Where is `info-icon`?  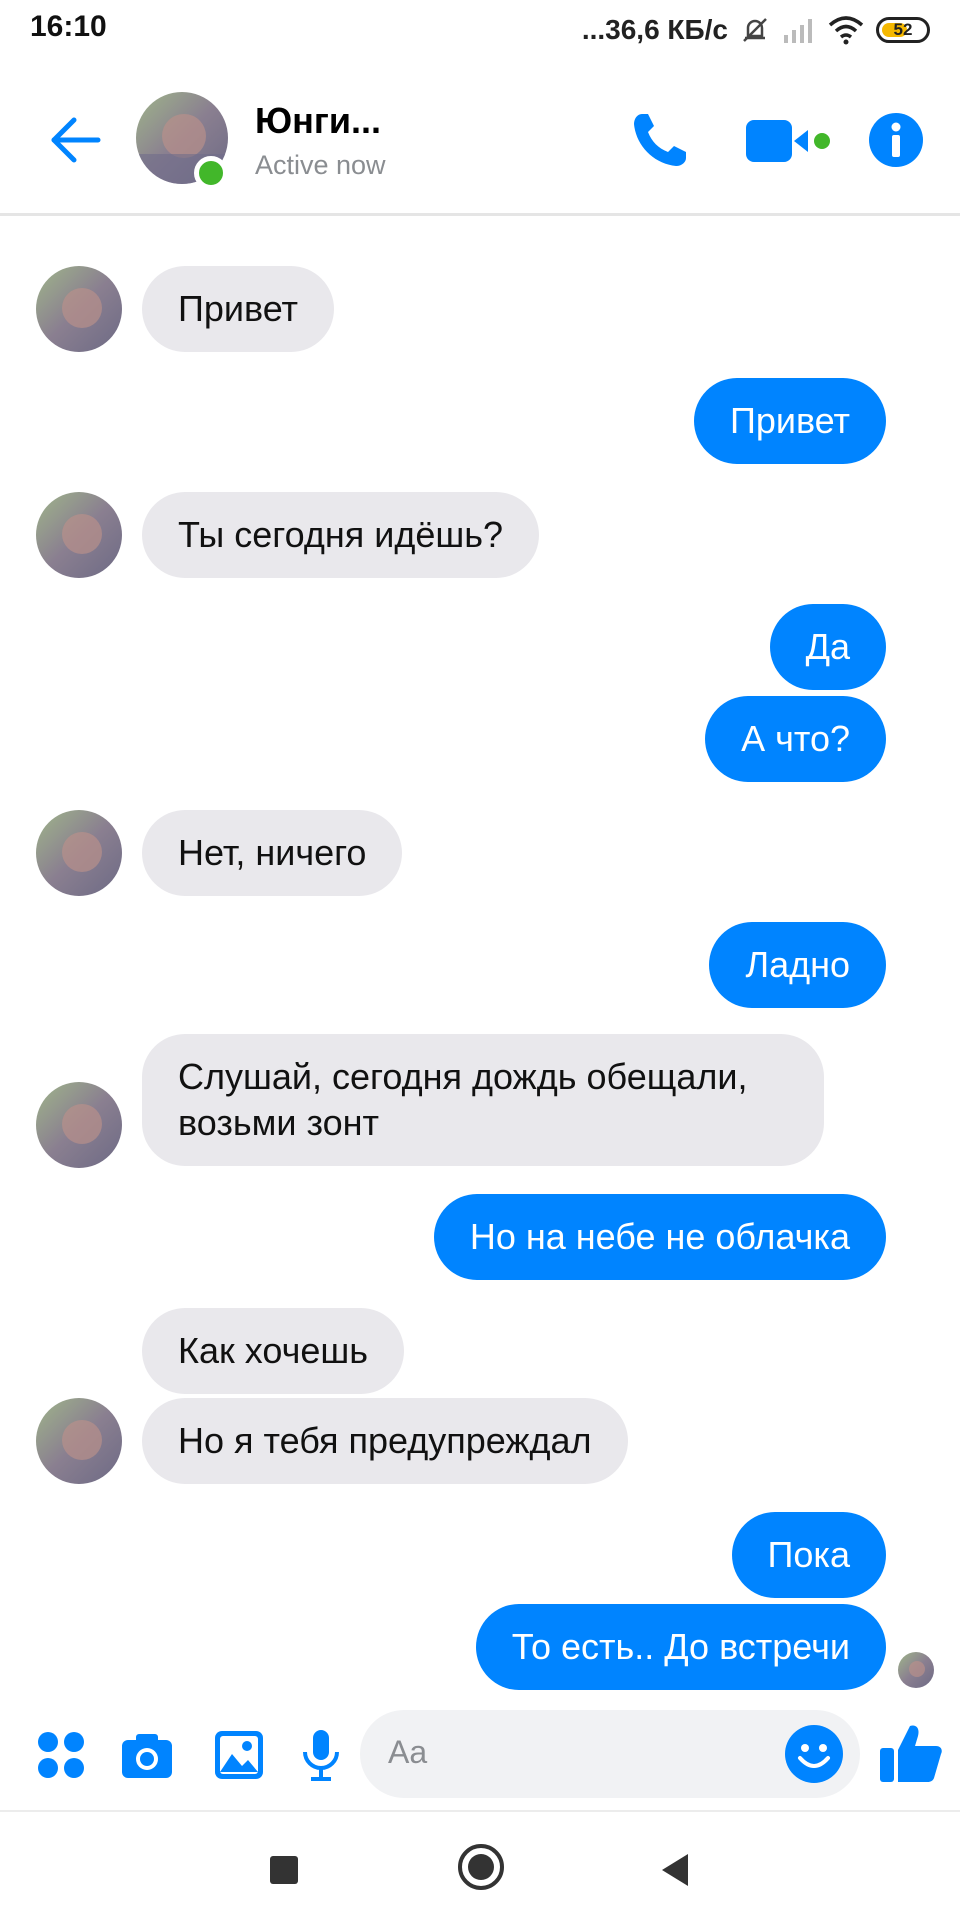 info-icon is located at coordinates (896, 140).